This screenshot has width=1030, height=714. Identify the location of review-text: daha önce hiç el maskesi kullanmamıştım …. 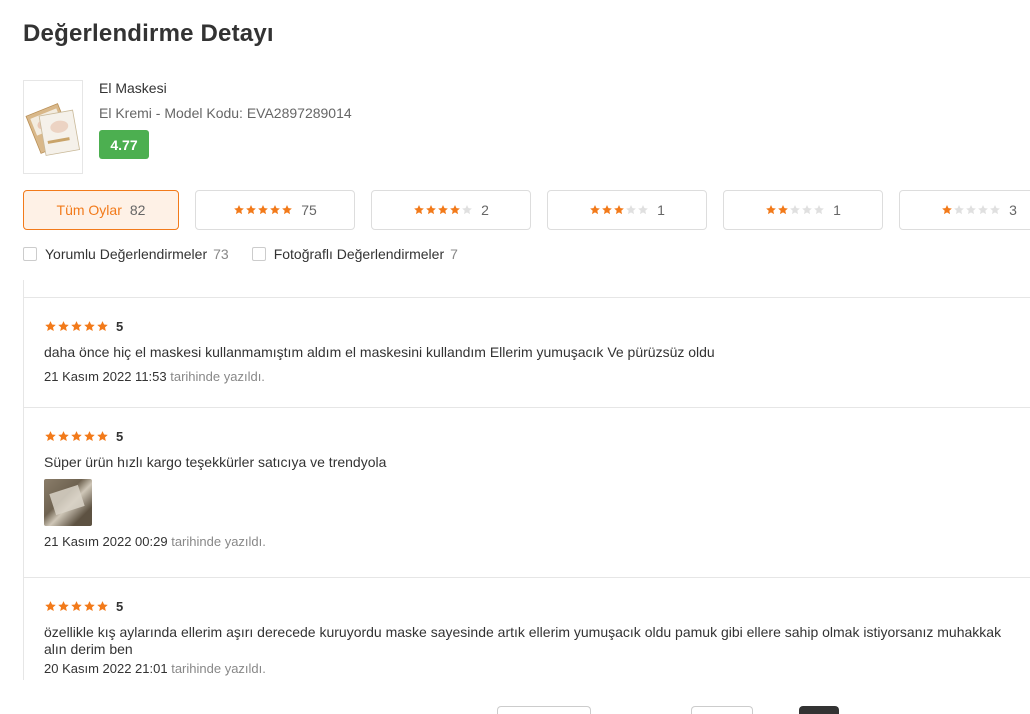
(379, 352).